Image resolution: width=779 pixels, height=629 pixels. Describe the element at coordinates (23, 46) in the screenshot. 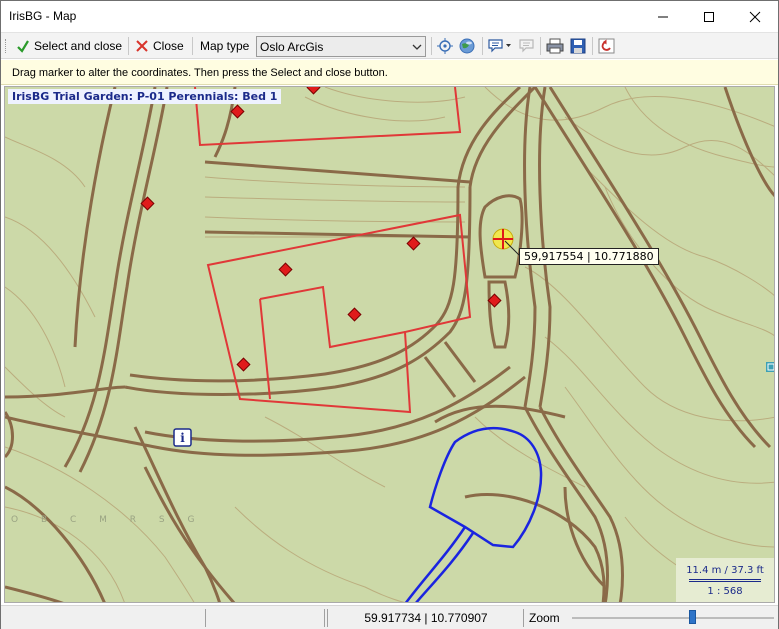

I see `checkmark-icon` at that location.